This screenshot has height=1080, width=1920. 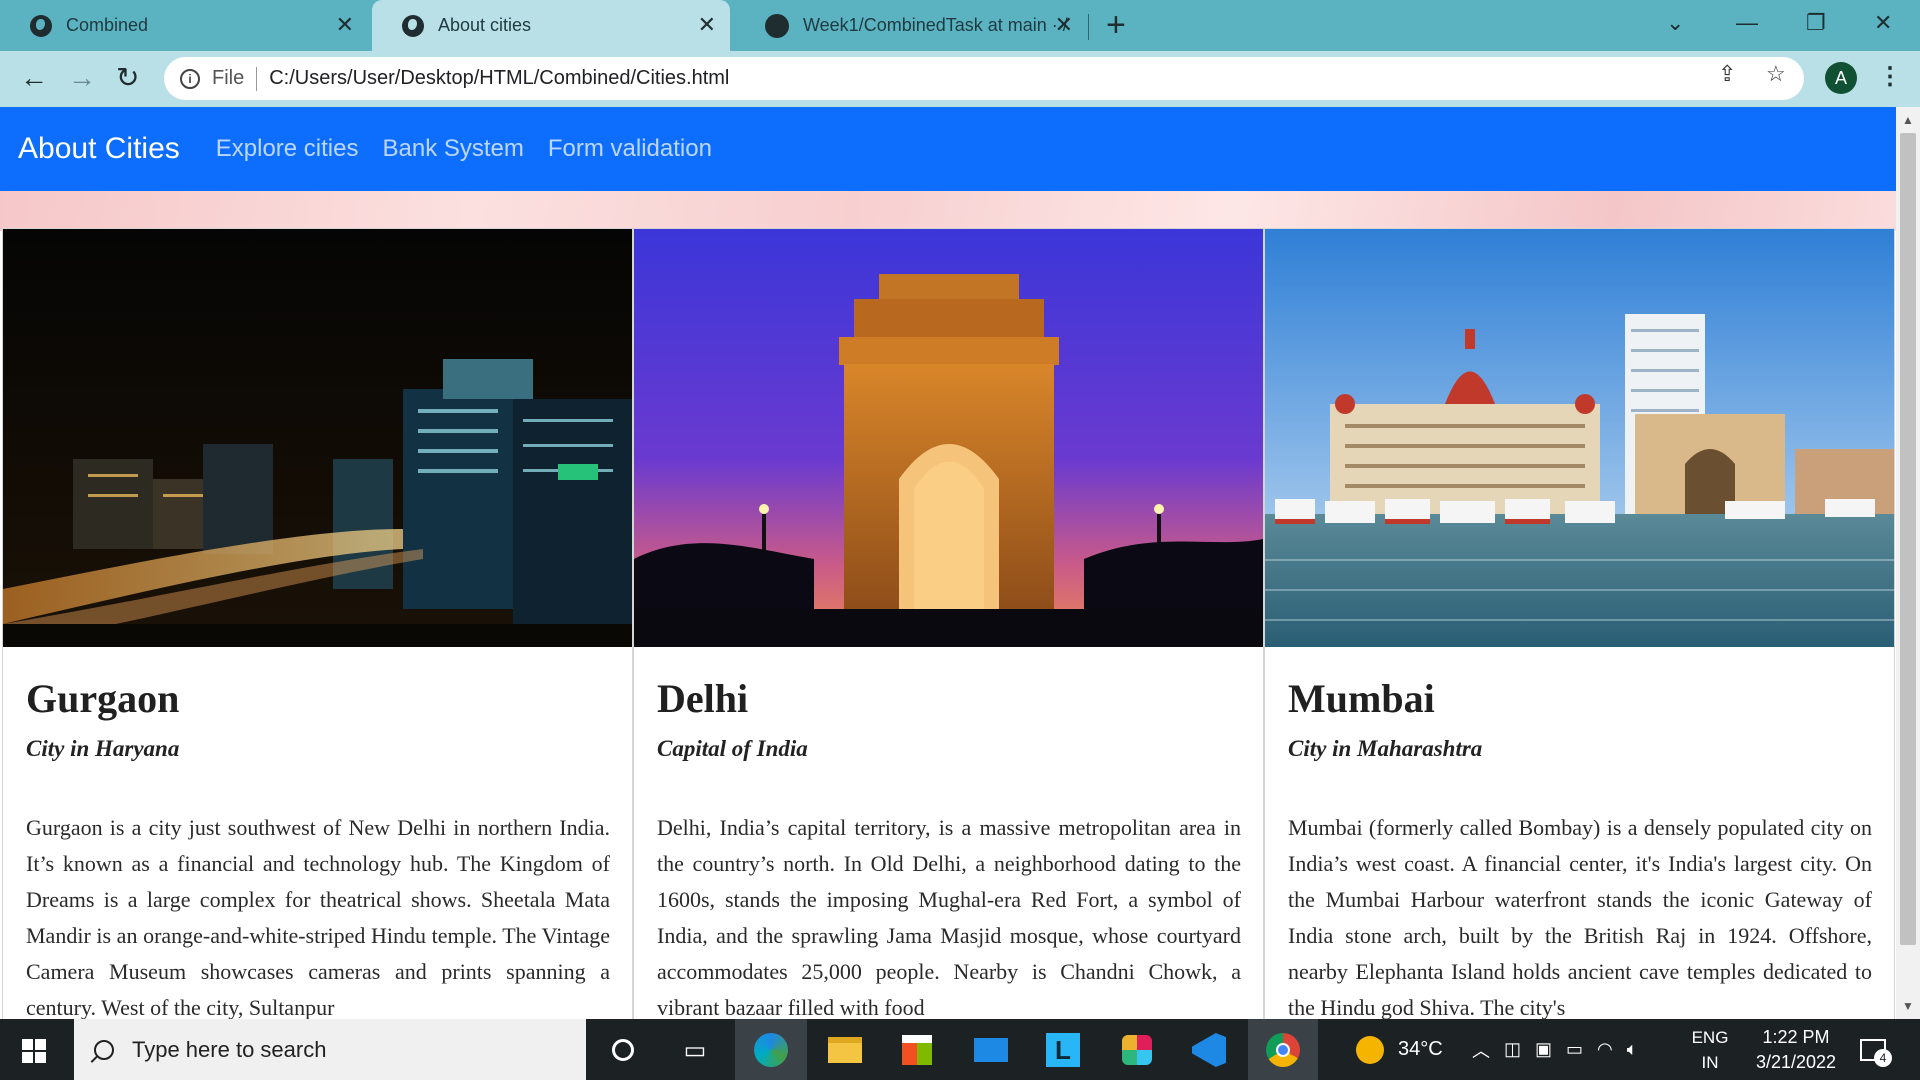 What do you see at coordinates (1063, 1050) in the screenshot?
I see `l-app-icon: L` at bounding box center [1063, 1050].